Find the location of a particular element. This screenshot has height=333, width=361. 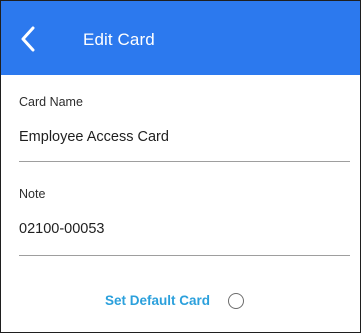

set-default-card-label: Set Default Card is located at coordinates (158, 300).